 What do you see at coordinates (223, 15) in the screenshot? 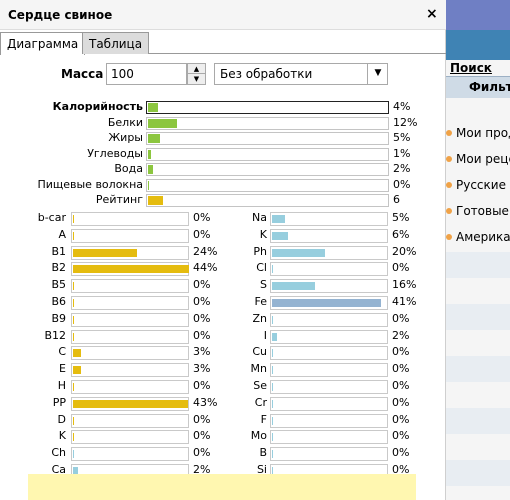
I see `dialog-titlebar: Сердце свиное ×` at bounding box center [223, 15].